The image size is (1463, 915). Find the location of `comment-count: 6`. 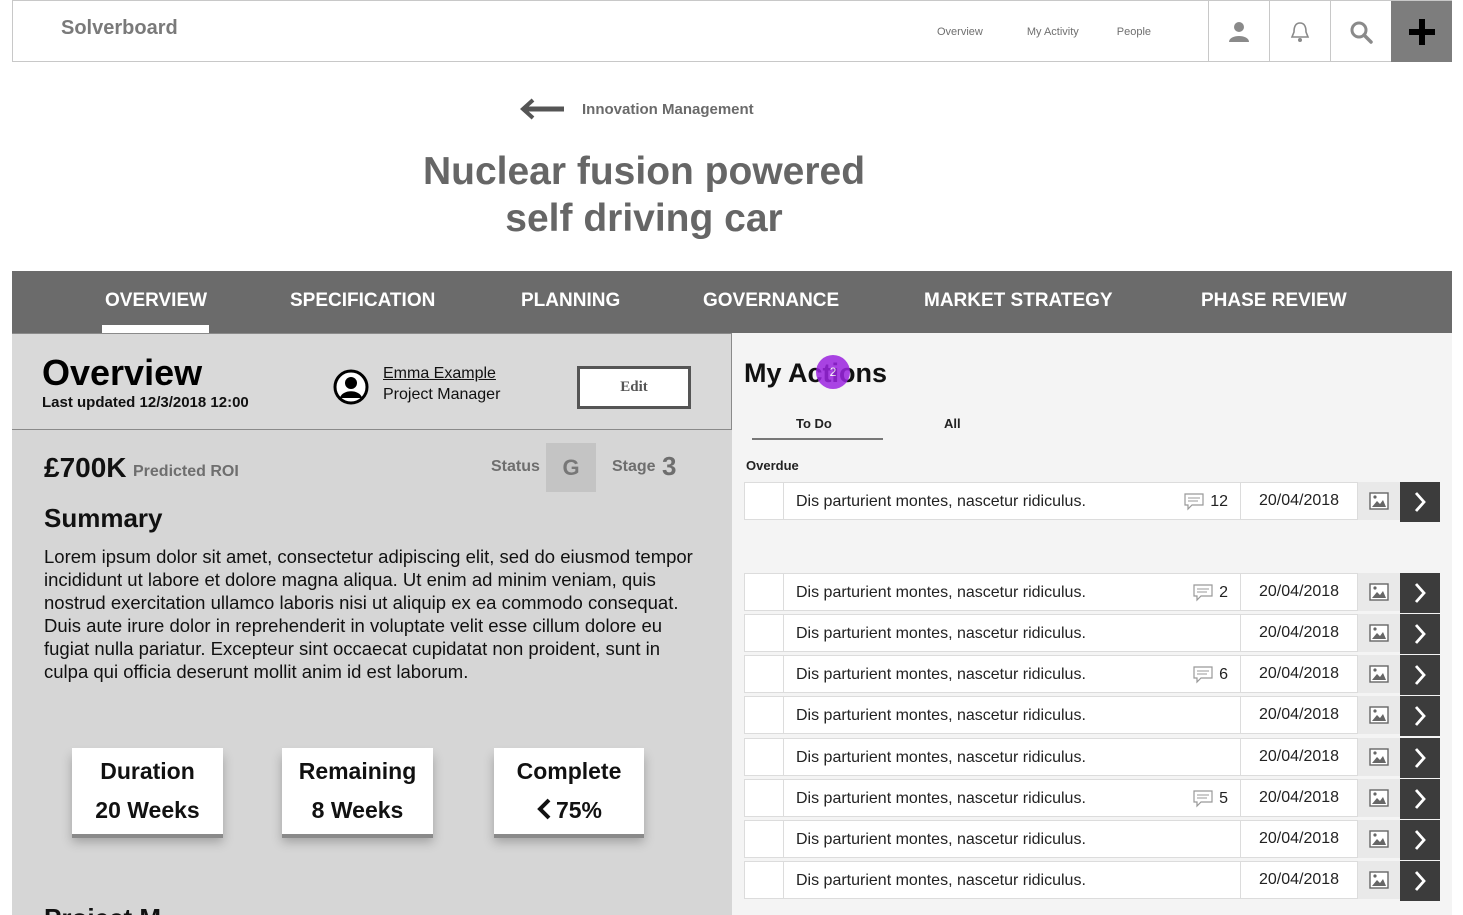

comment-count: 6 is located at coordinates (1210, 675).